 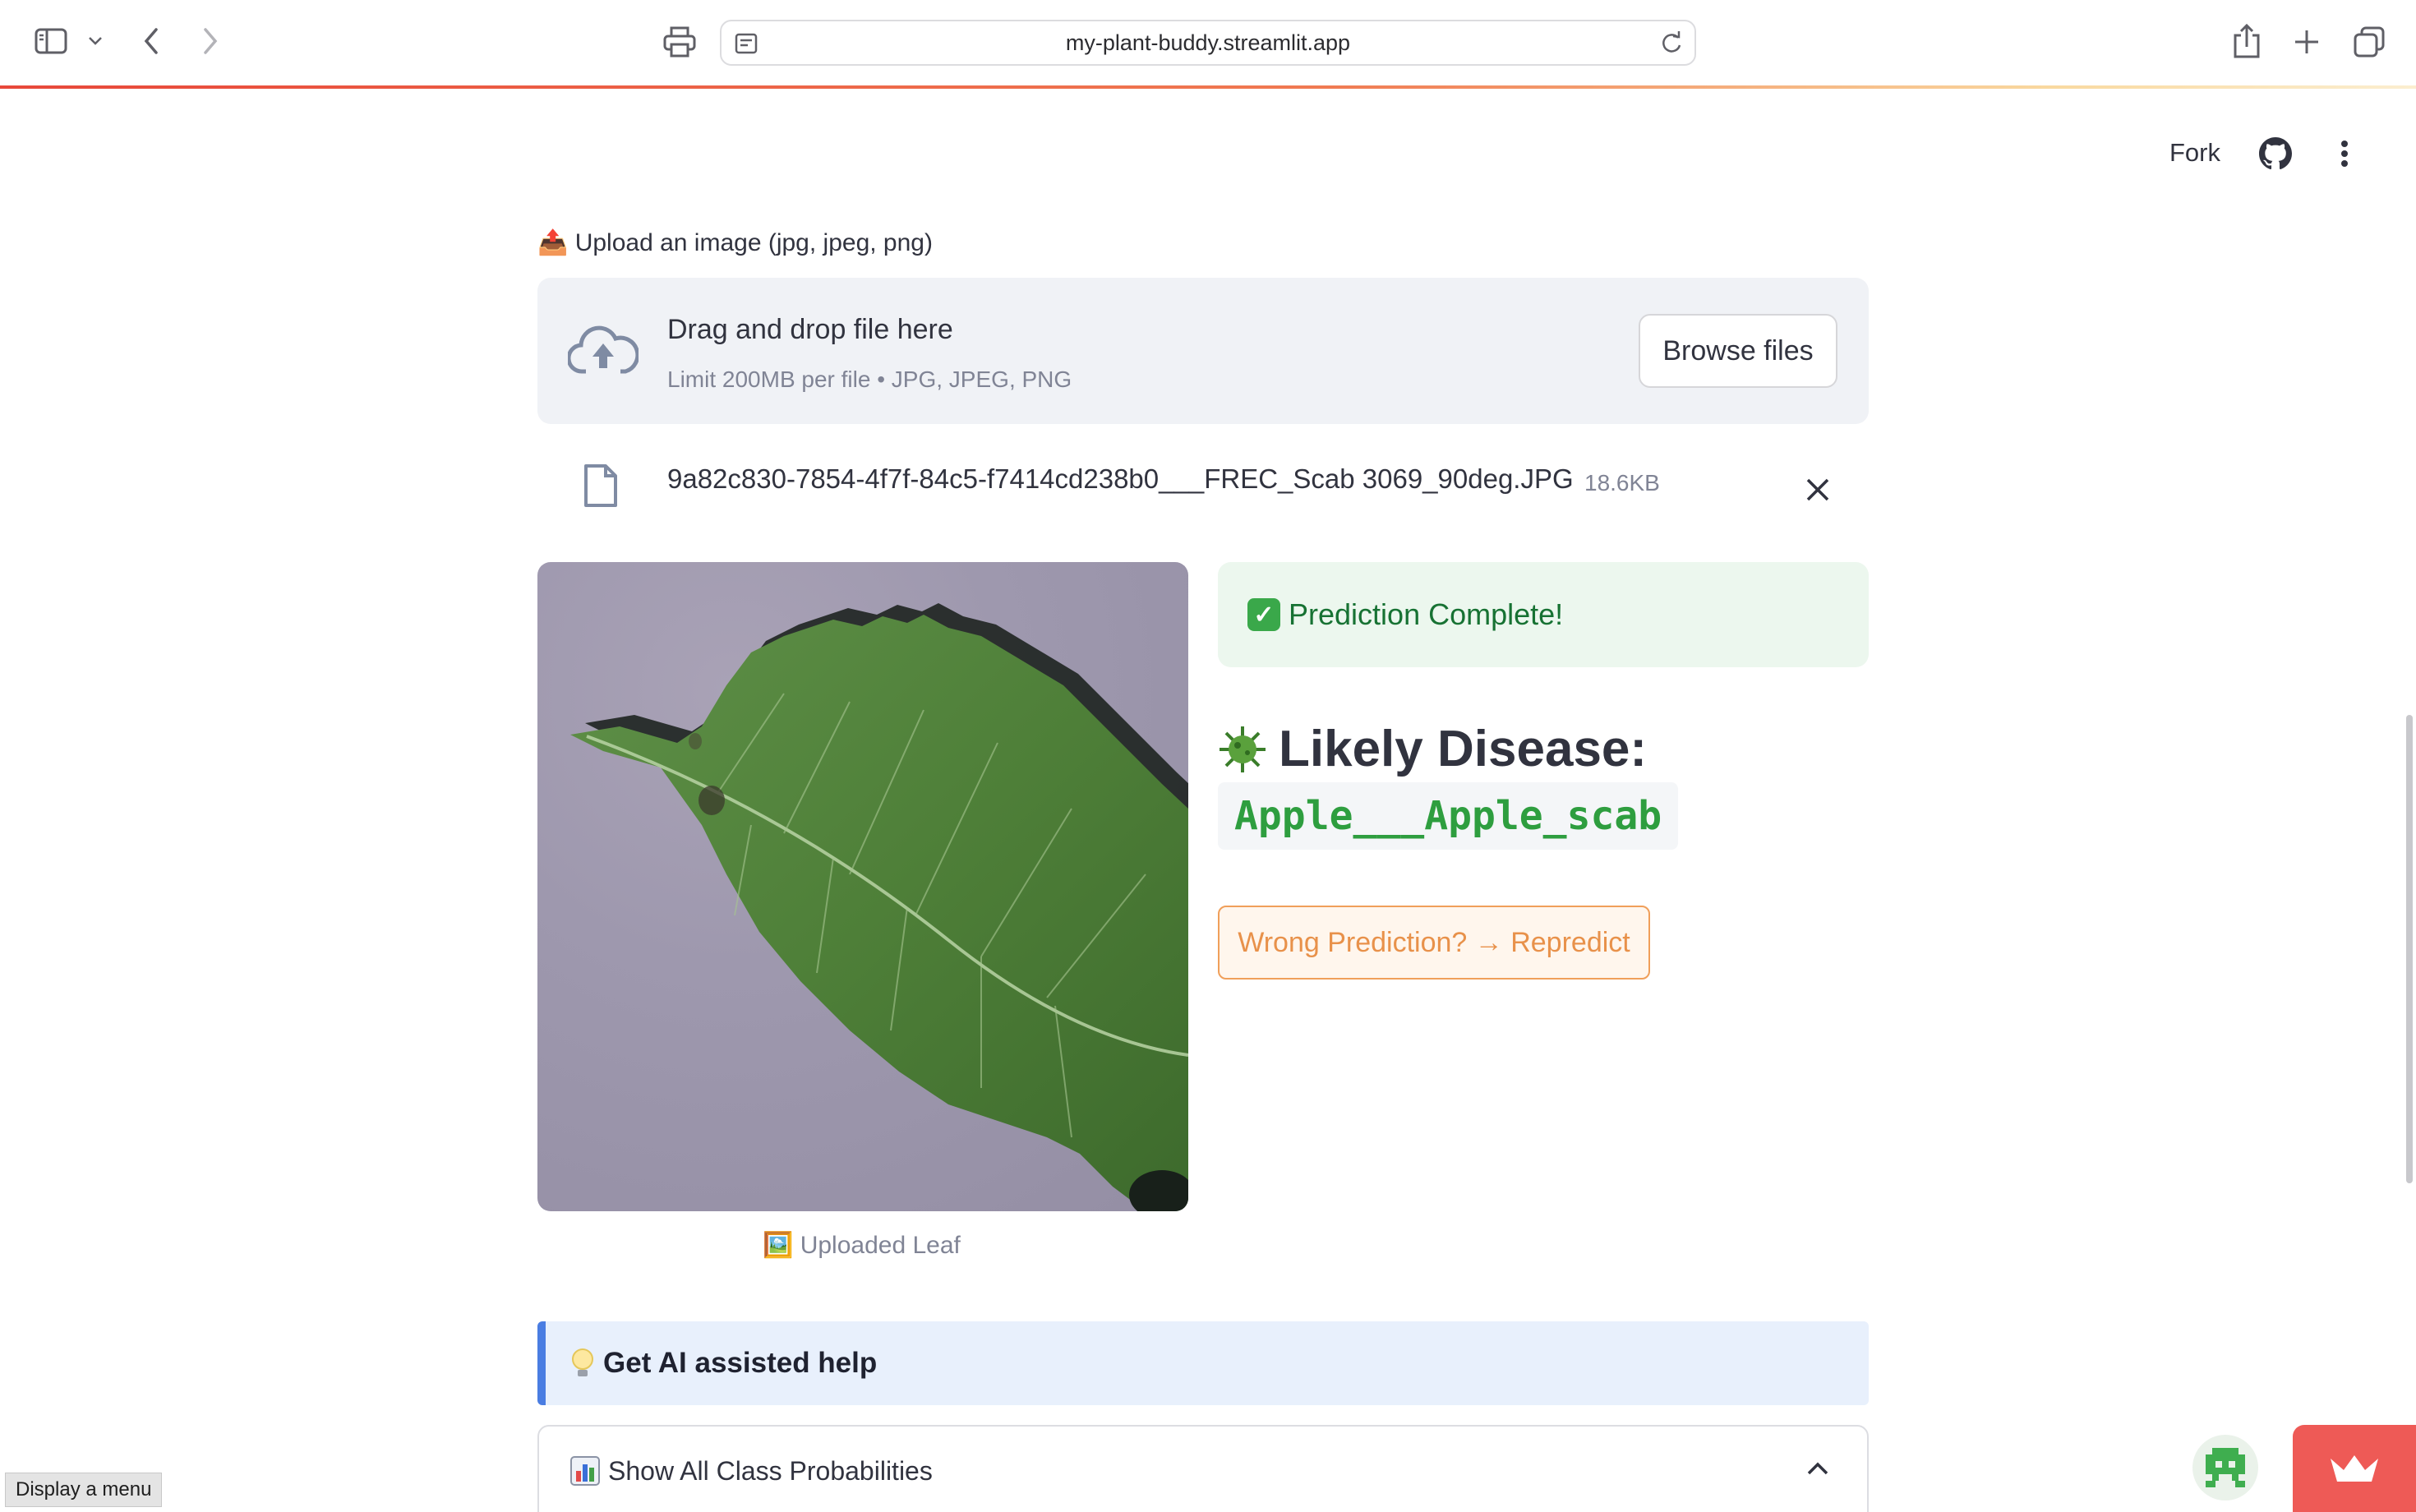 I want to click on page-settings-icon, so click(x=747, y=43).